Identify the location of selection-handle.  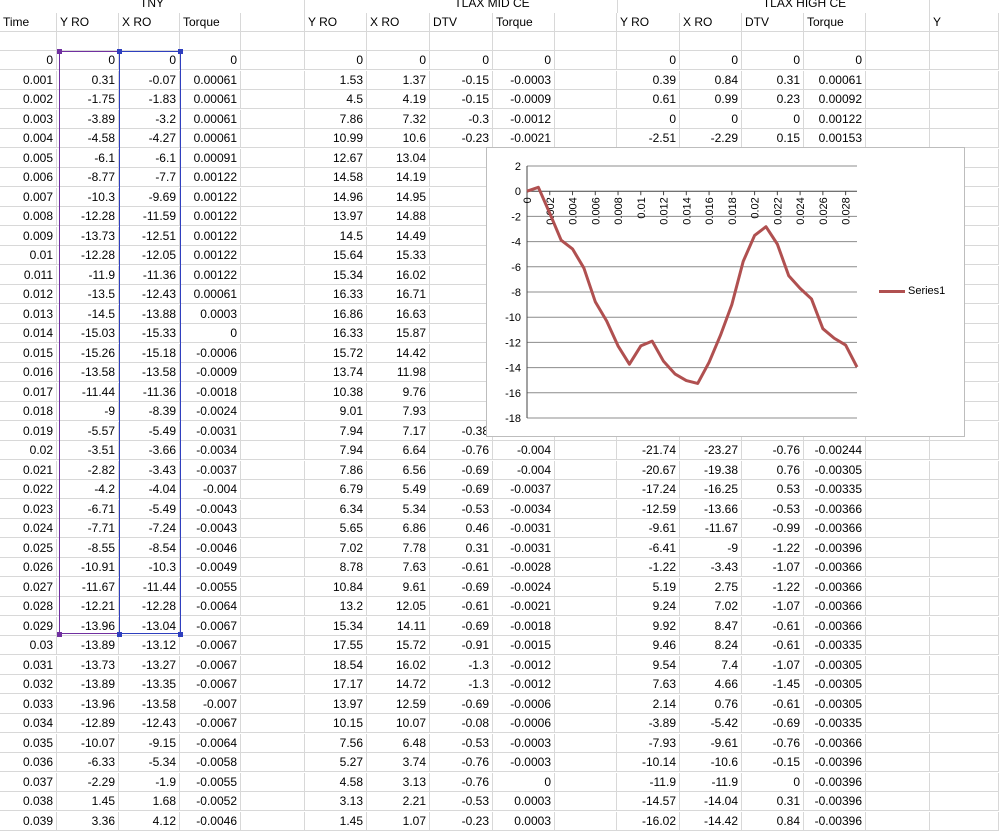
(119, 634).